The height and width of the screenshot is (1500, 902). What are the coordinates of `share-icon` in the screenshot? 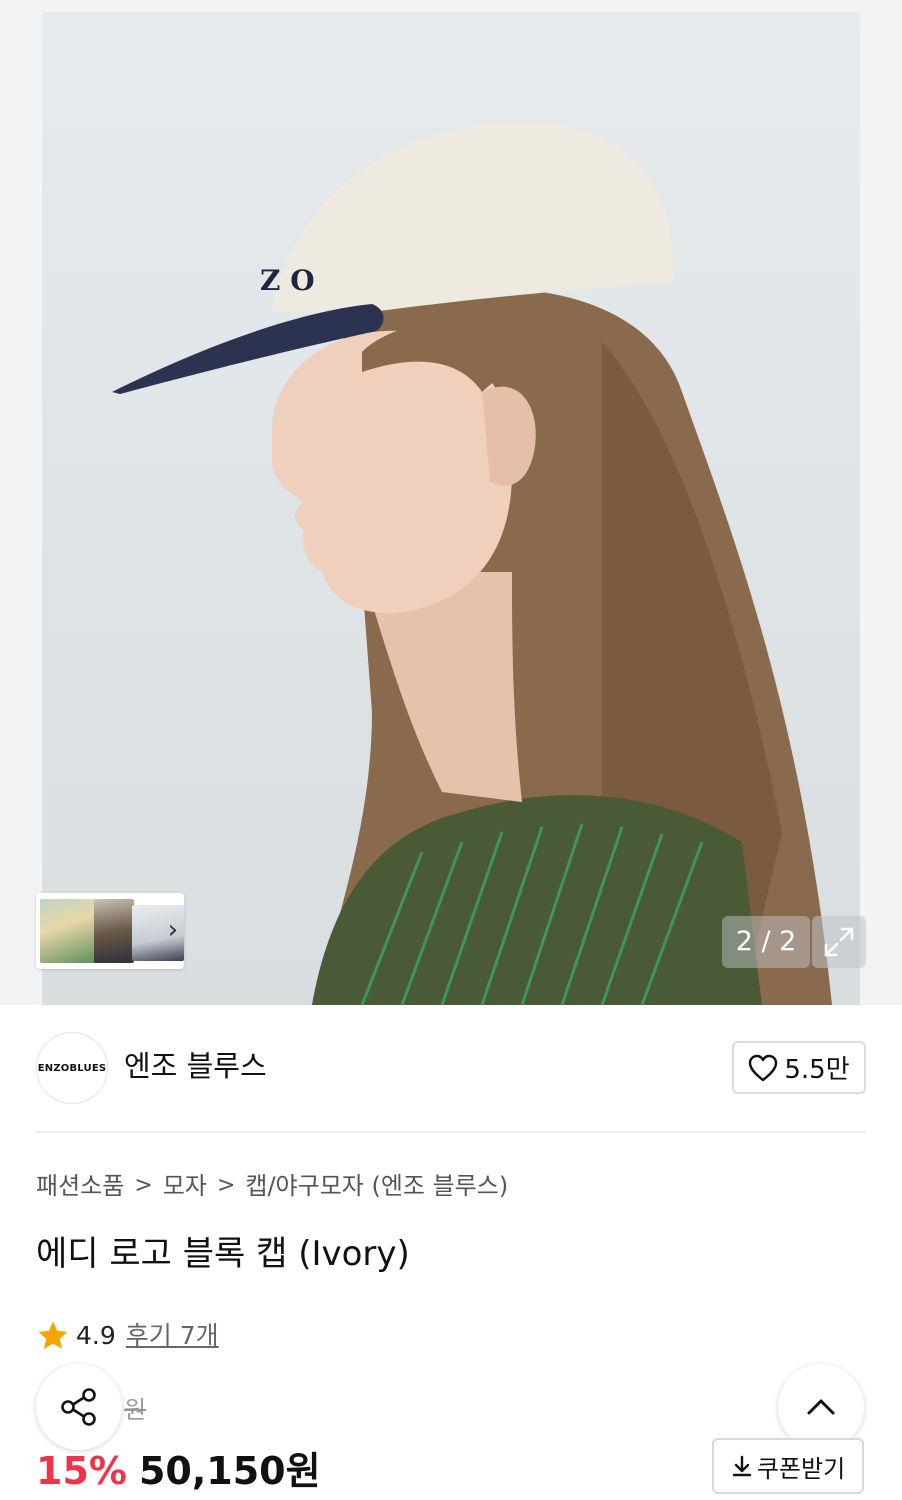 It's located at (78, 1407).